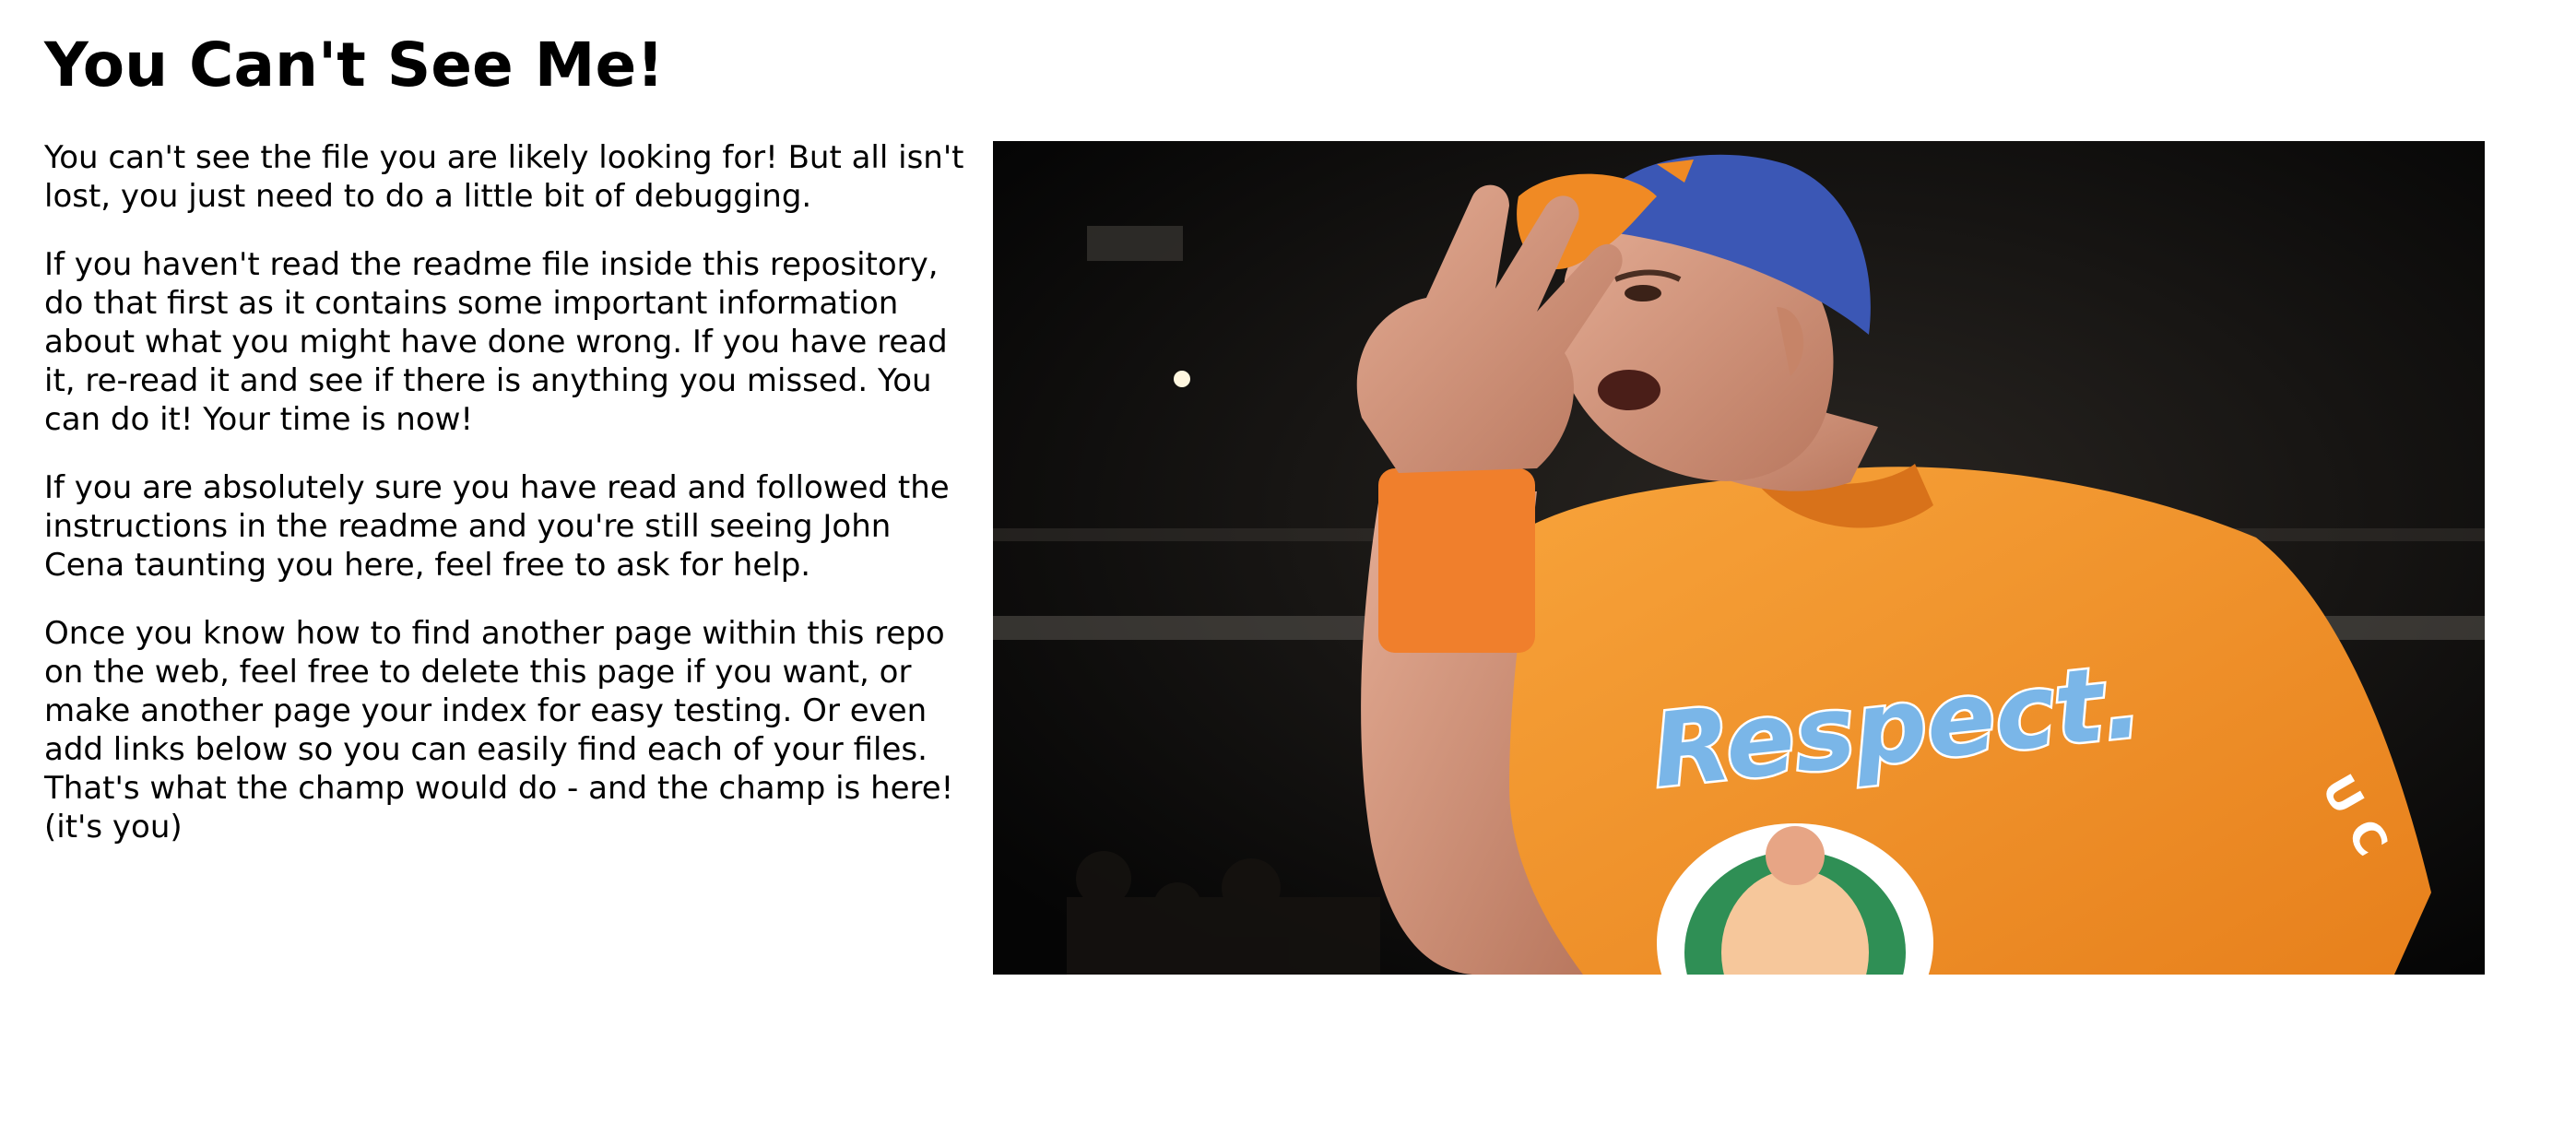 This screenshot has width=2576, height=1123. I want to click on arena-sign, so click(1135, 244).